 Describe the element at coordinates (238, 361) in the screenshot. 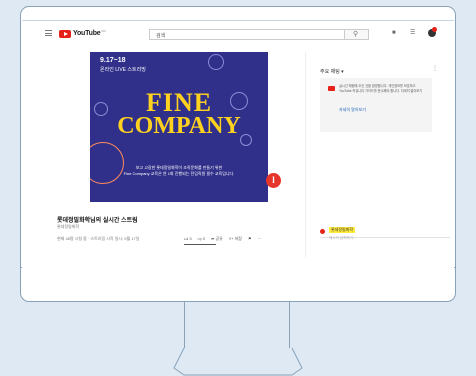

I see `monitor-stand-base` at that location.